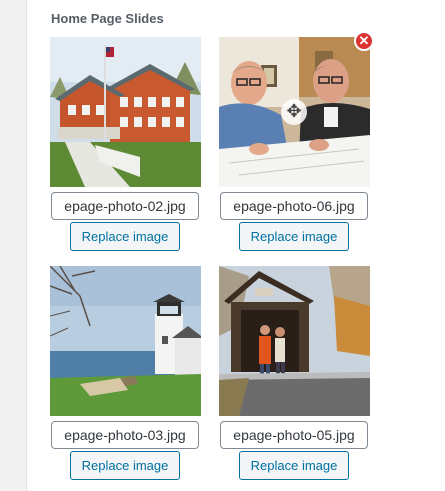 The height and width of the screenshot is (491, 445). I want to click on slide-image: ✥, so click(294, 112).